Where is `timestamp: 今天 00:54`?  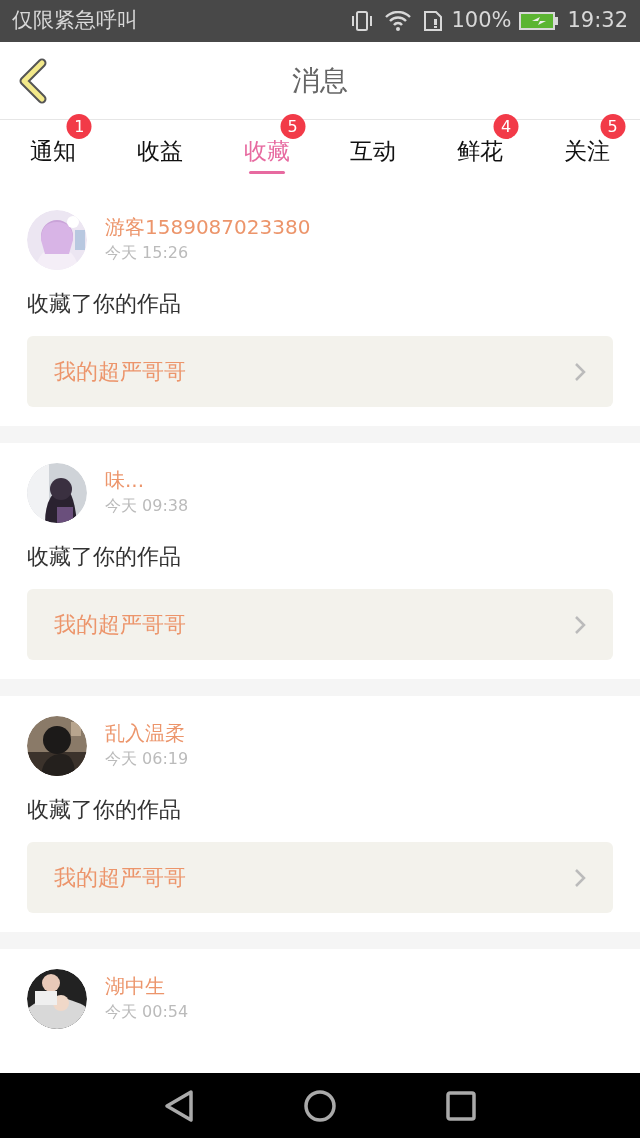
timestamp: 今天 00:54 is located at coordinates (147, 1012).